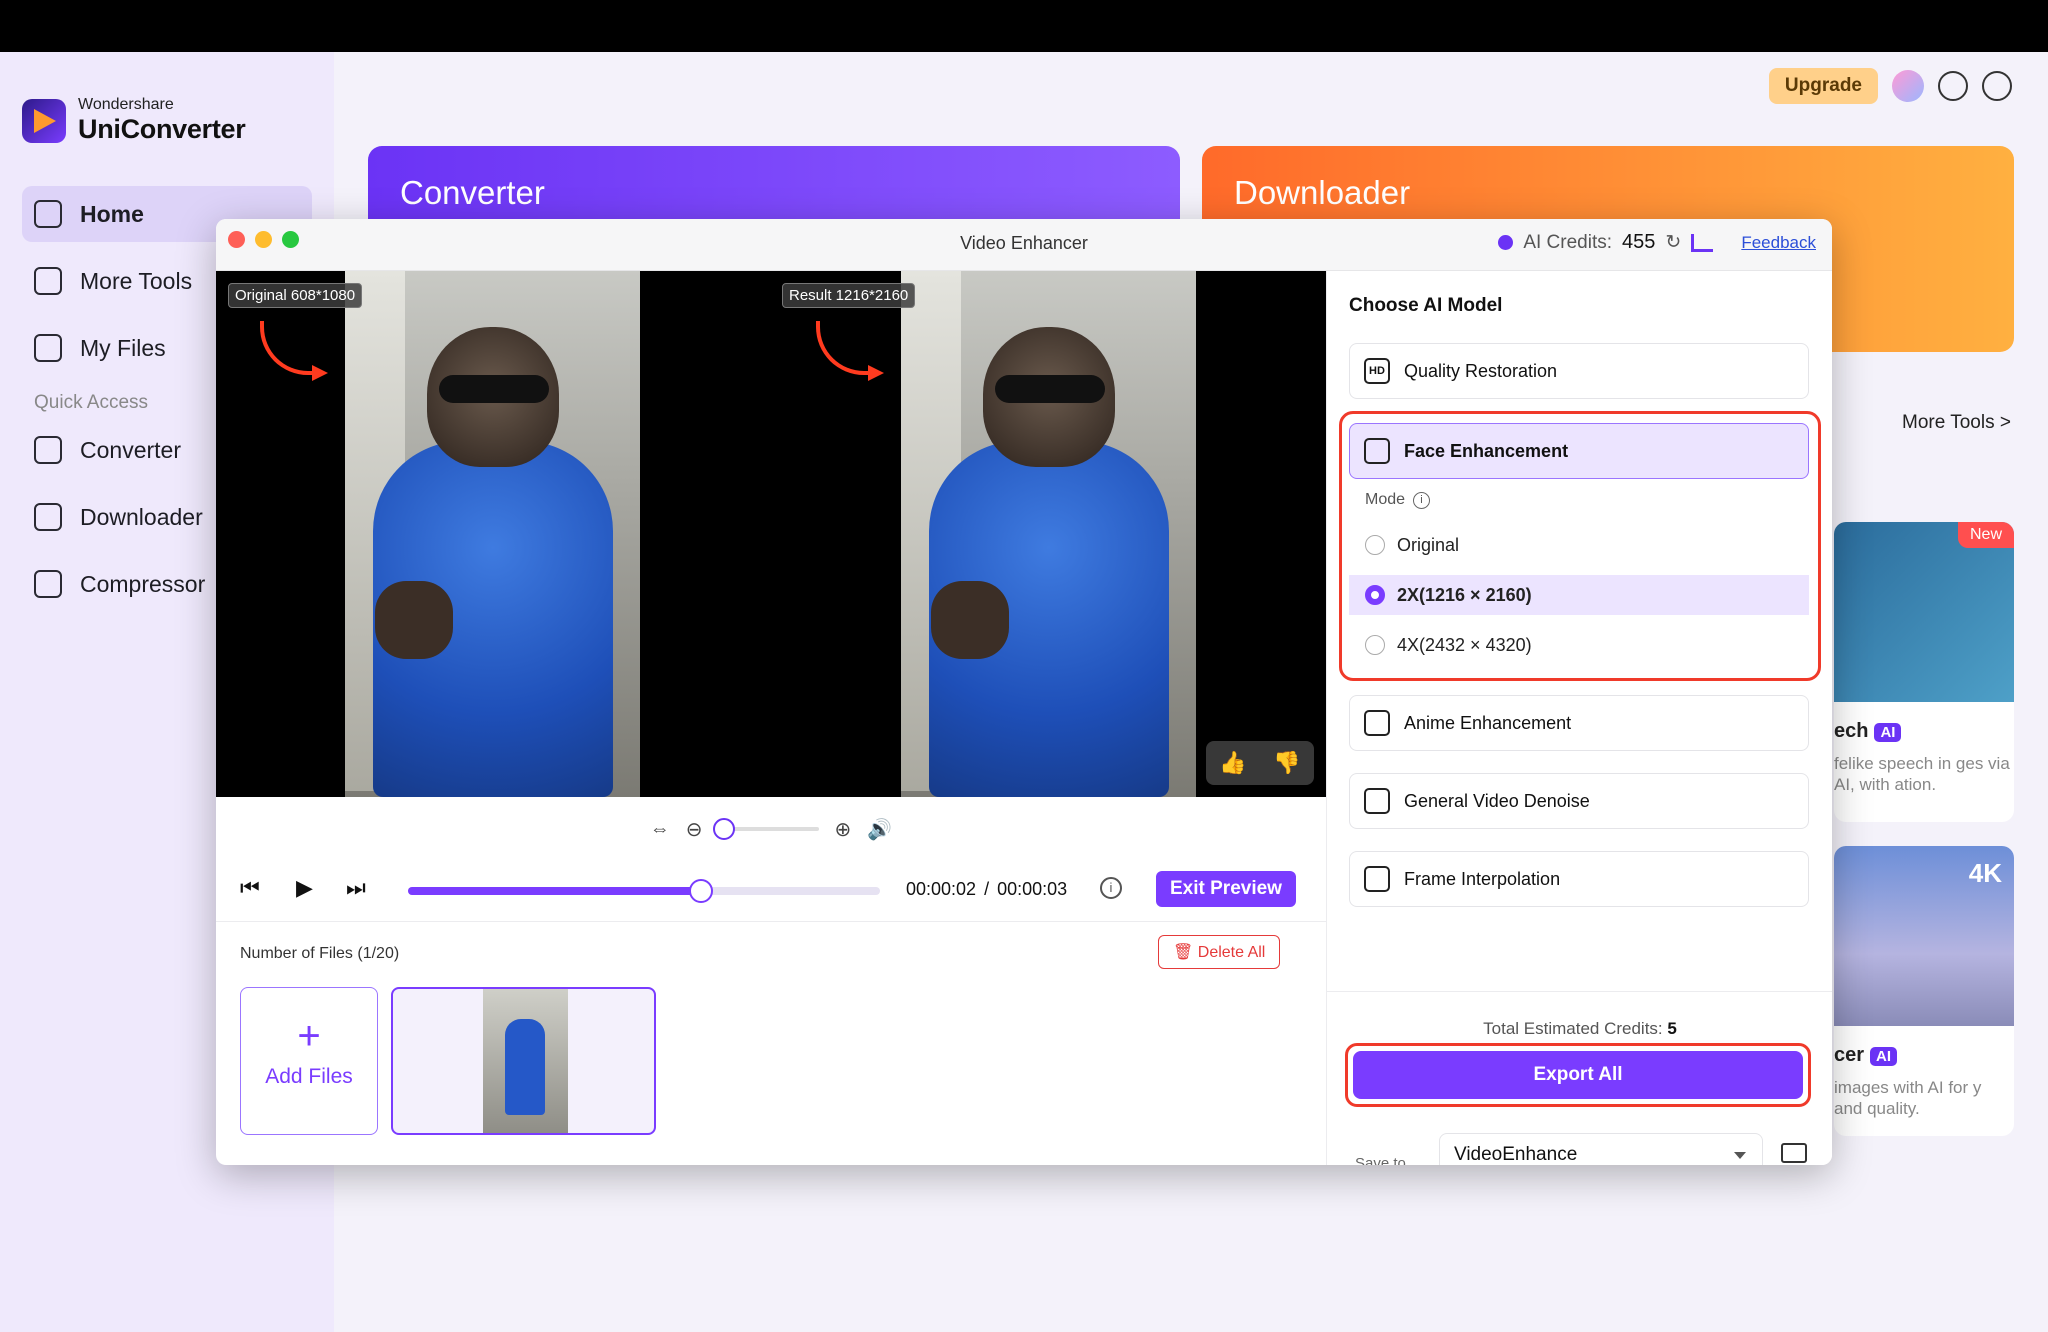 The height and width of the screenshot is (1332, 2048). What do you see at coordinates (1579, 371) in the screenshot?
I see `model-quality-restoration: HD Quality Restoration` at bounding box center [1579, 371].